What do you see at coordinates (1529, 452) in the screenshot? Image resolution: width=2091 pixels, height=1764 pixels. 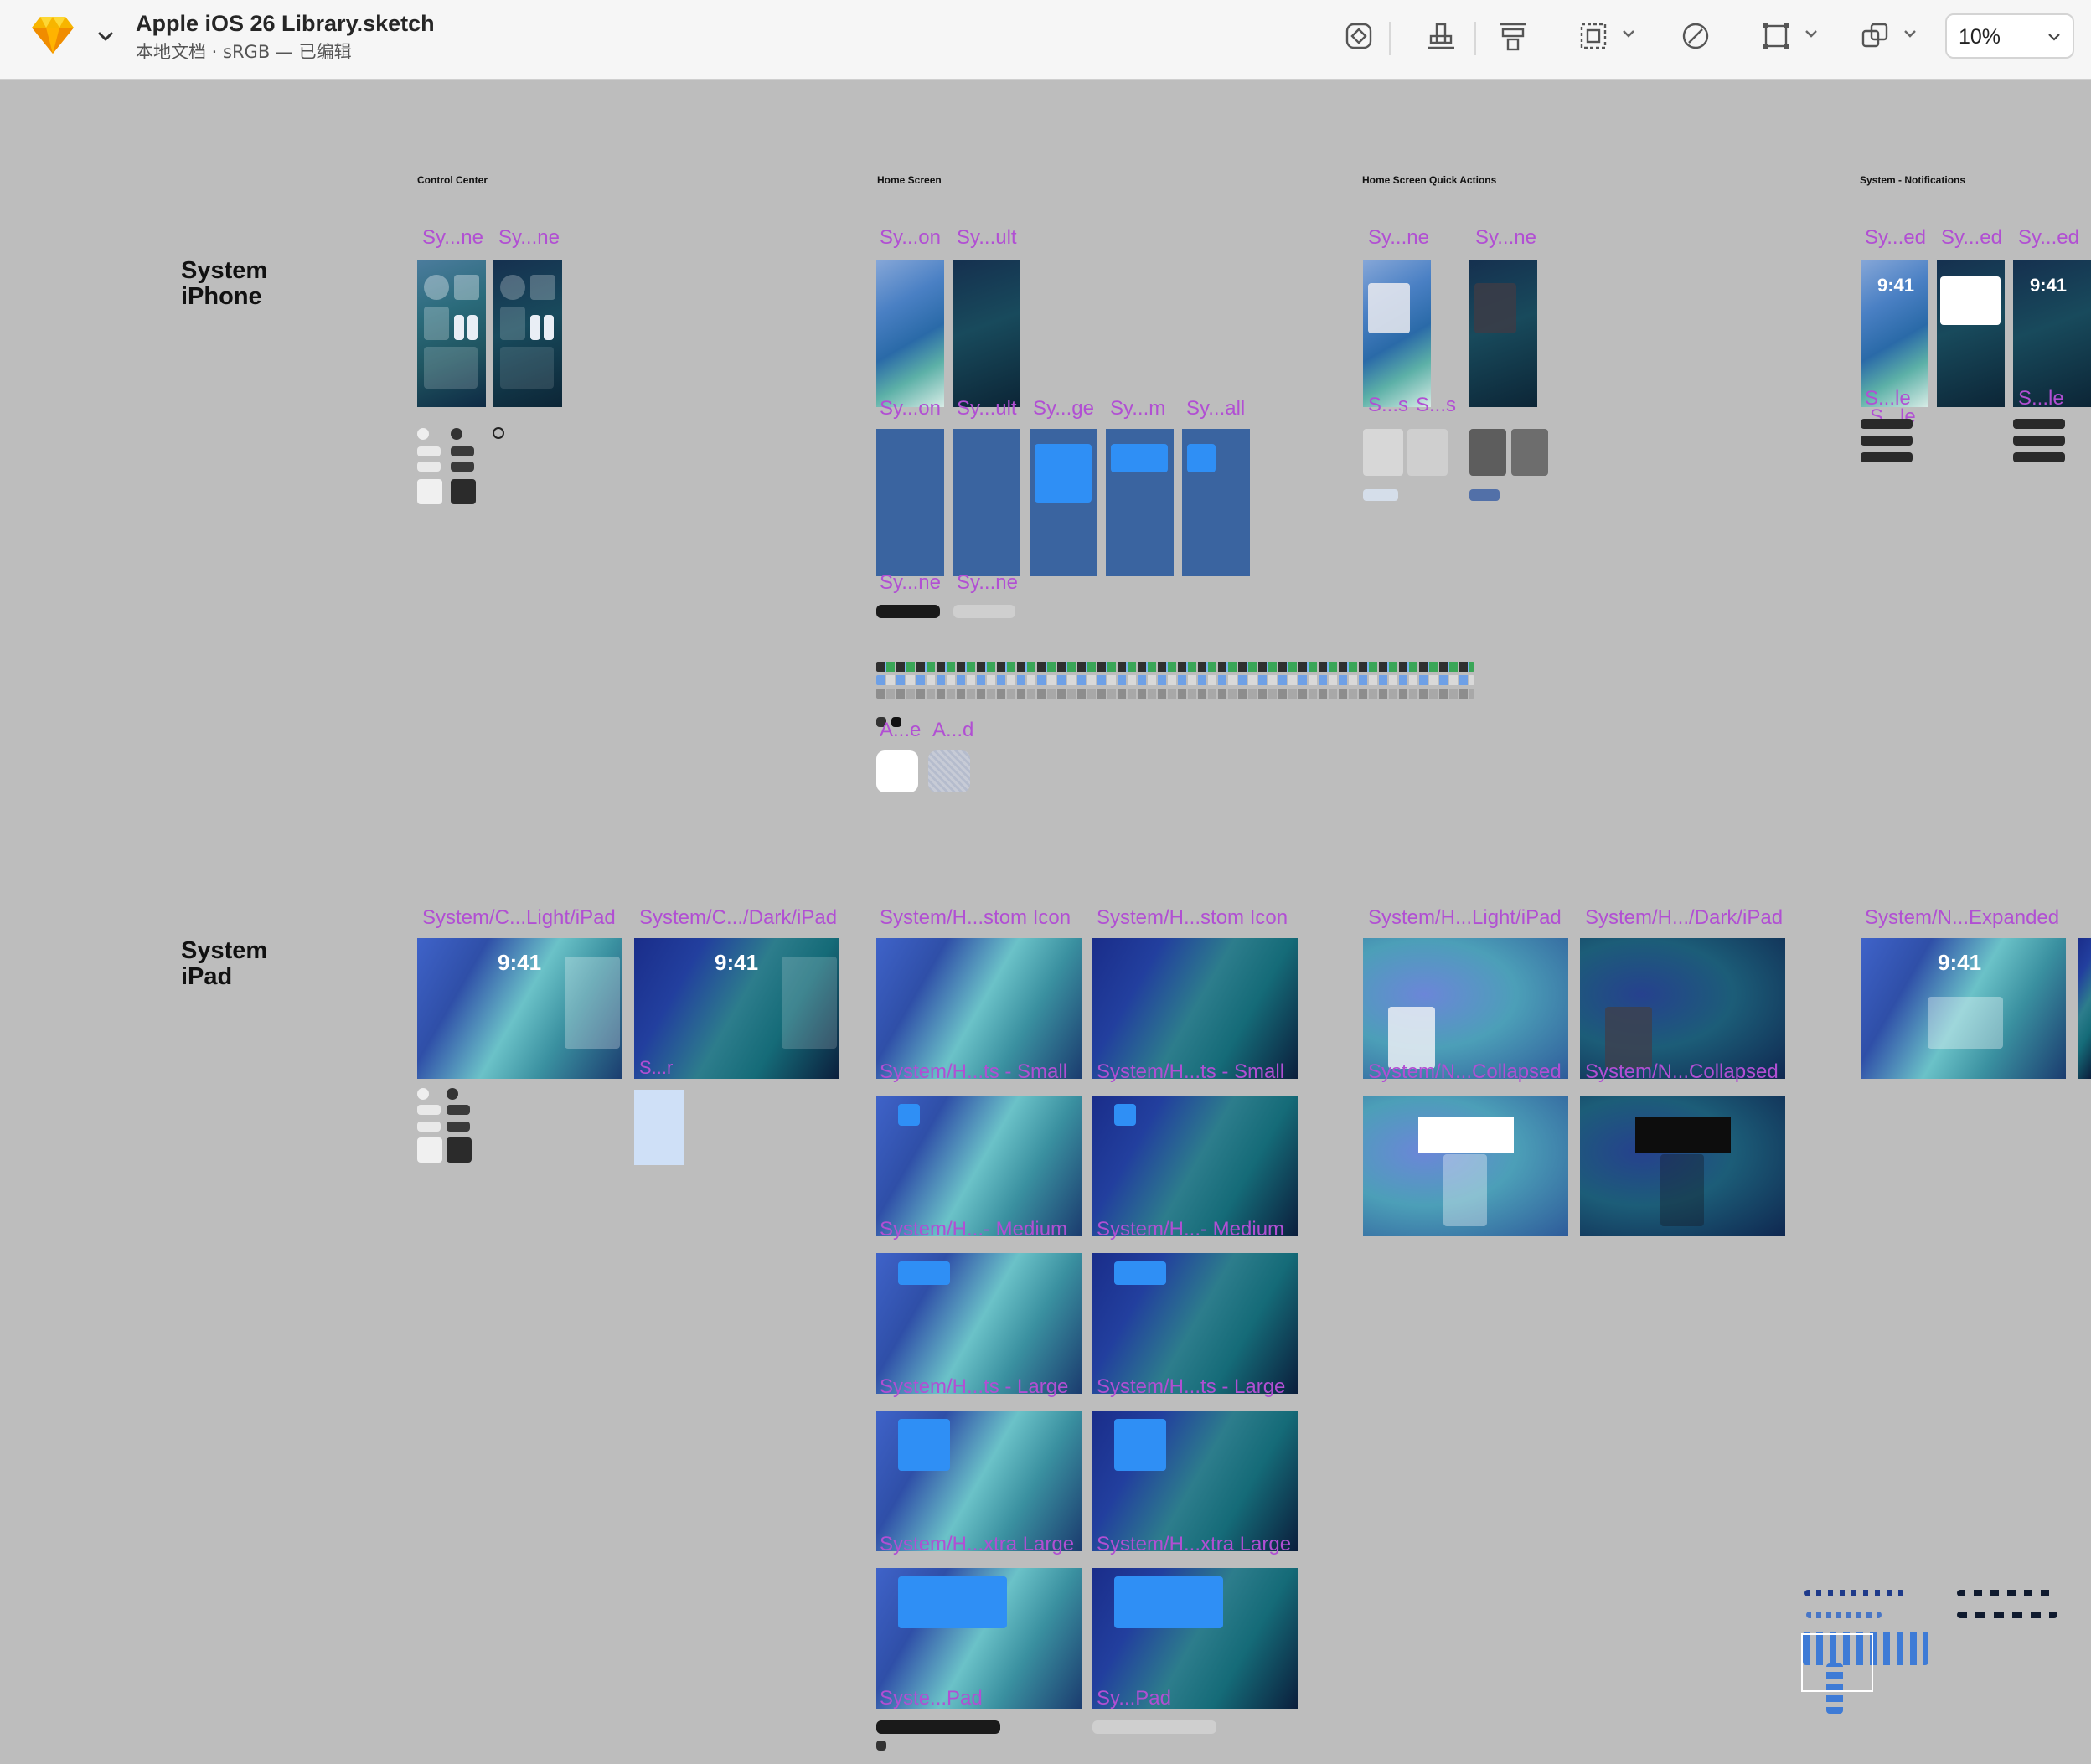 I see `quick-action-card-dark` at bounding box center [1529, 452].